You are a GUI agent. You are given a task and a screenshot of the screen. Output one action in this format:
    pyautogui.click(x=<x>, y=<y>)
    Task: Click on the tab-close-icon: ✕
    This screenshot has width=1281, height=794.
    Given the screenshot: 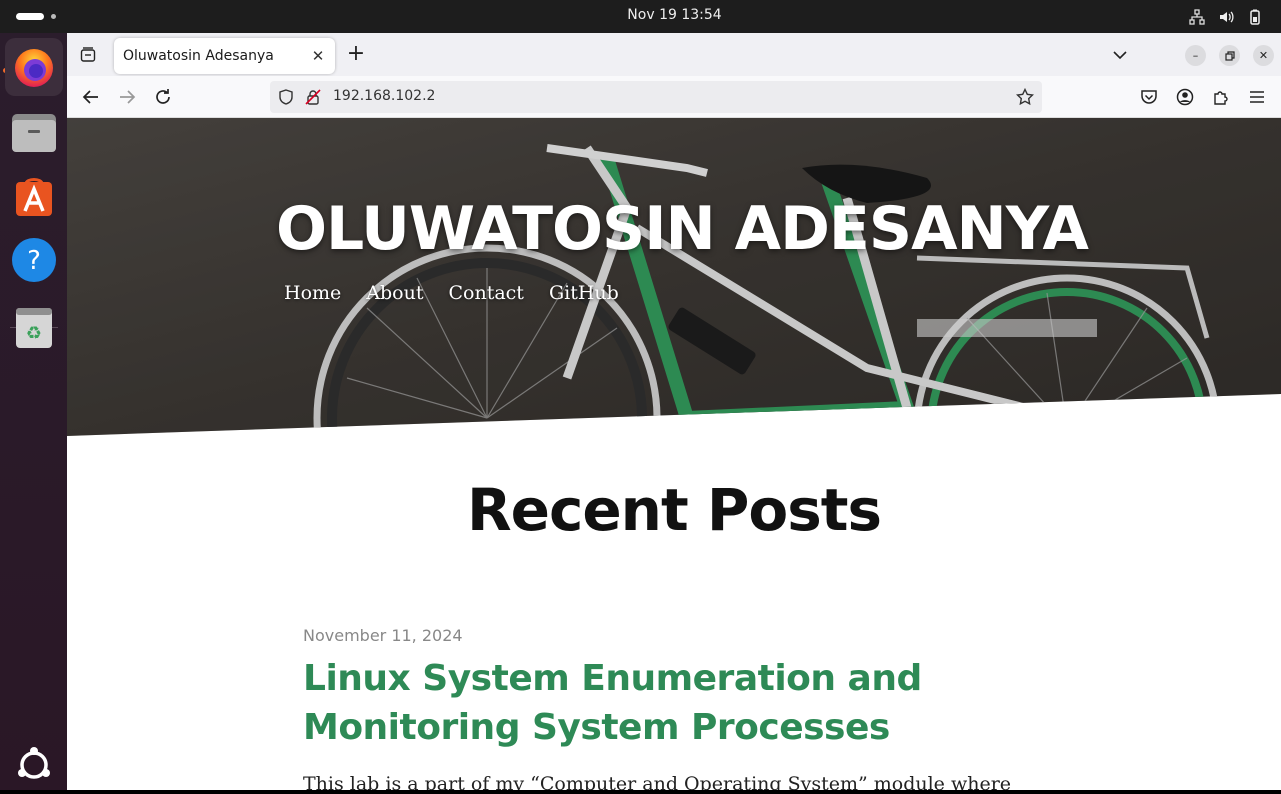 What is the action you would take?
    pyautogui.click(x=318, y=56)
    